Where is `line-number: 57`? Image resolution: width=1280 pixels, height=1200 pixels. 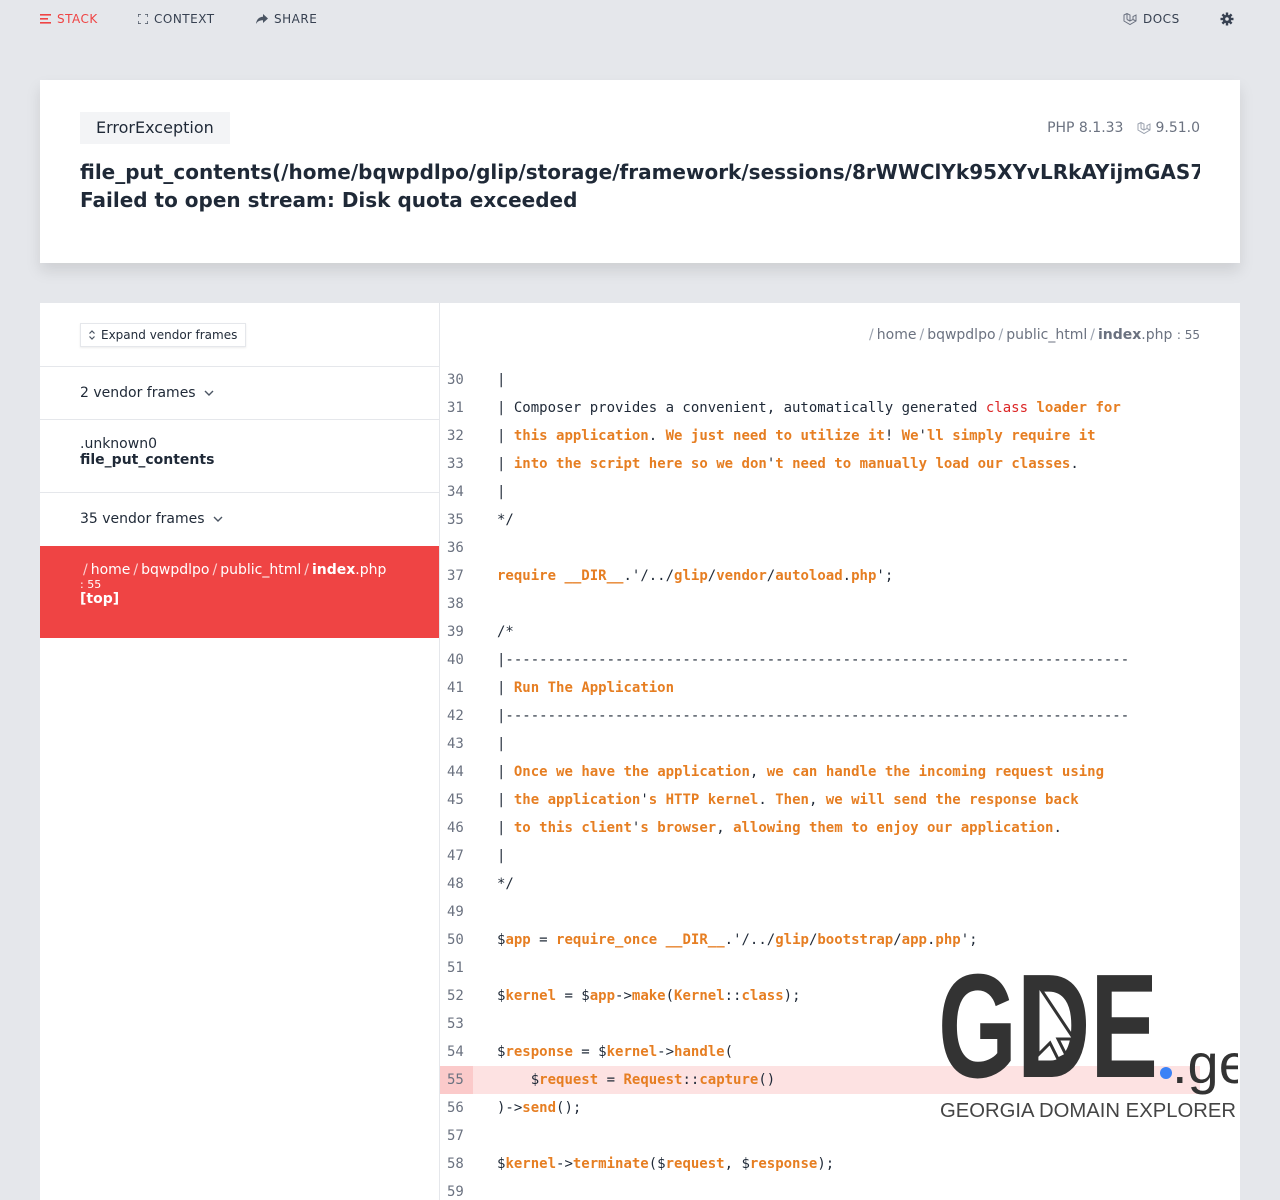 line-number: 57 is located at coordinates (455, 1136).